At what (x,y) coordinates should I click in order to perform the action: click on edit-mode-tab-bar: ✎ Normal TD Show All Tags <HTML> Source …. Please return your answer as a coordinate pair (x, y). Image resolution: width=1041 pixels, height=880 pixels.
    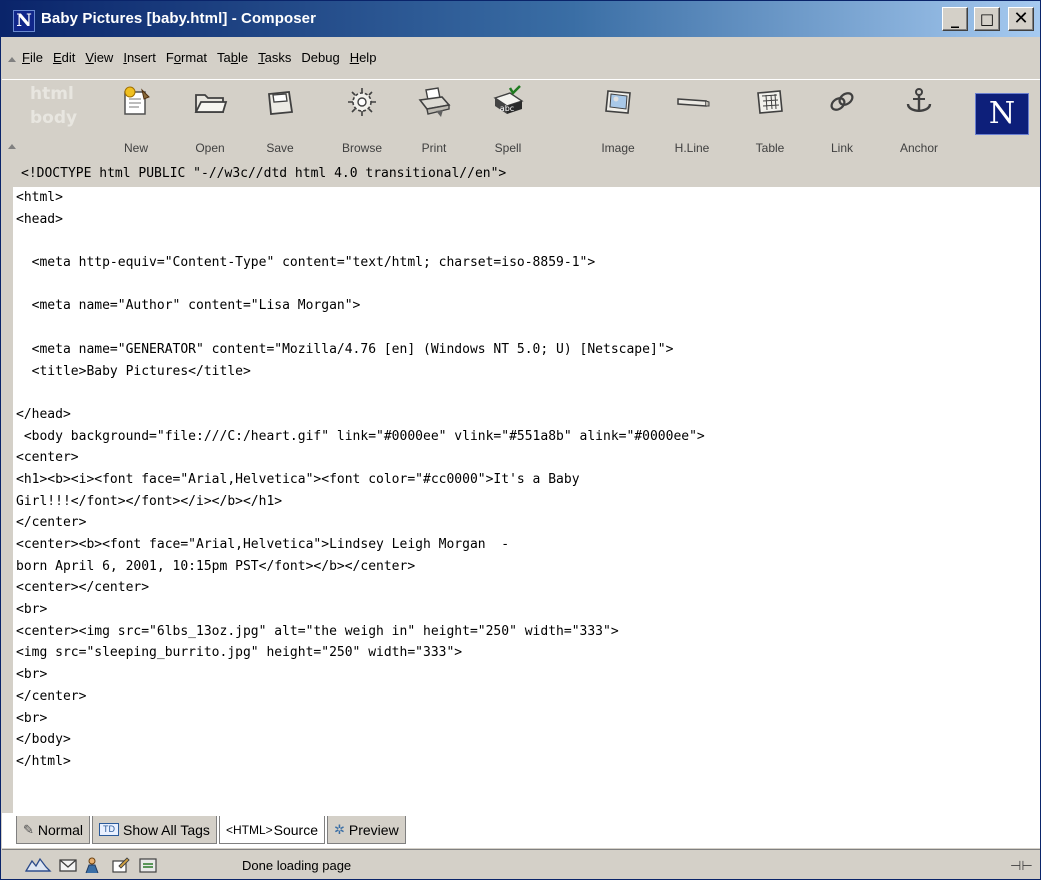
    Looking at the image, I should click on (521, 830).